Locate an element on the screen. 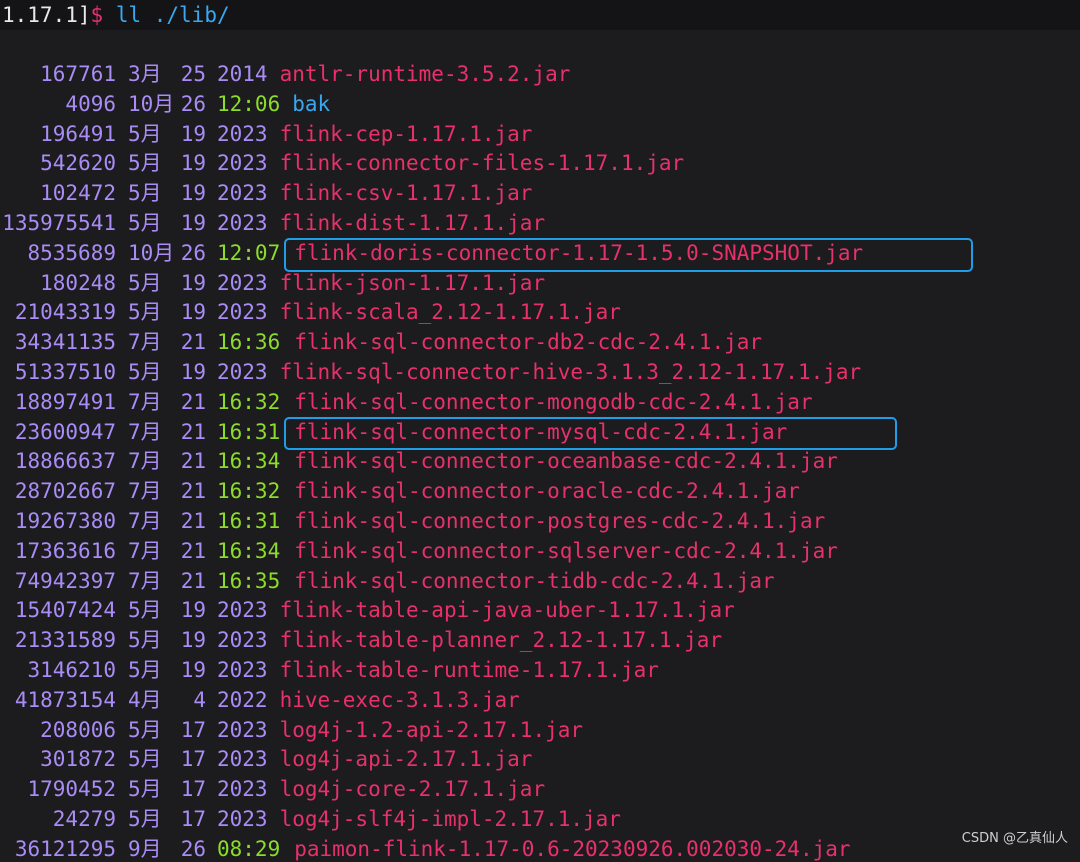 The image size is (1080, 862). file-size: 21043319 is located at coordinates (65, 312).